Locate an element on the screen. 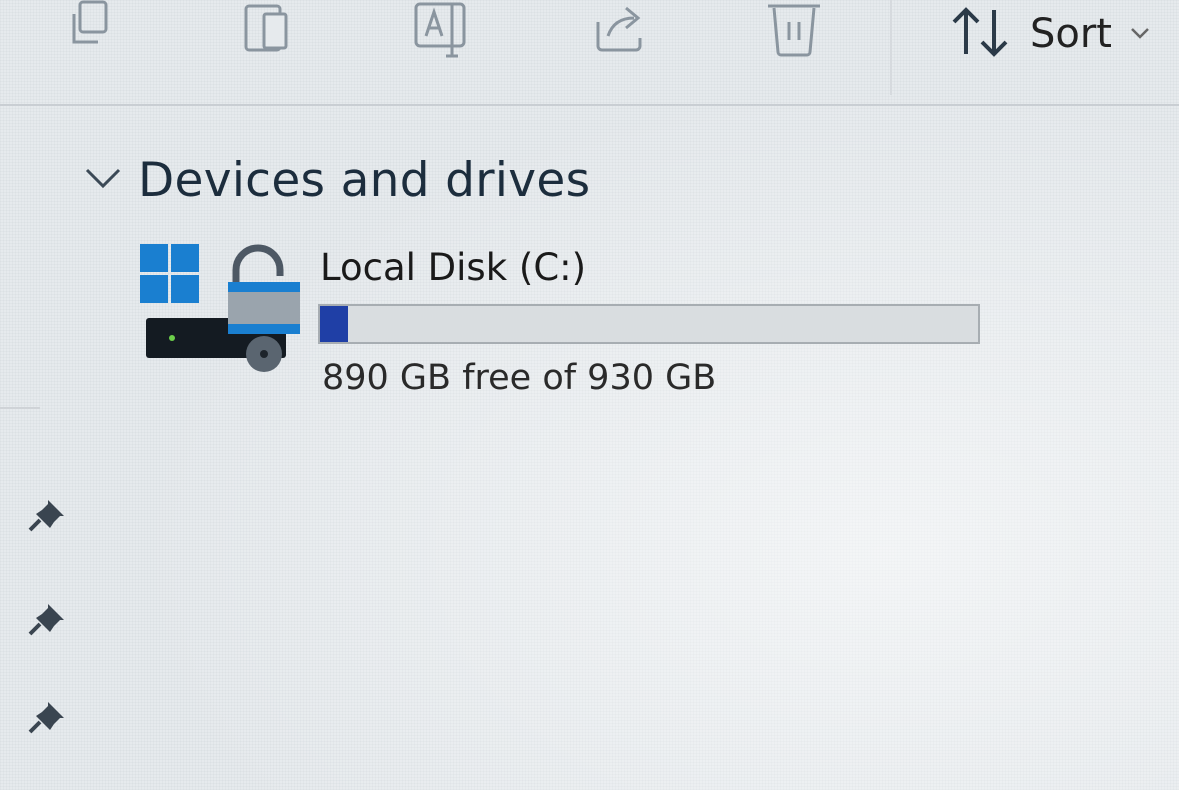 Image resolution: width=1179 pixels, height=790 pixels. delete-icon is located at coordinates (794, 30).